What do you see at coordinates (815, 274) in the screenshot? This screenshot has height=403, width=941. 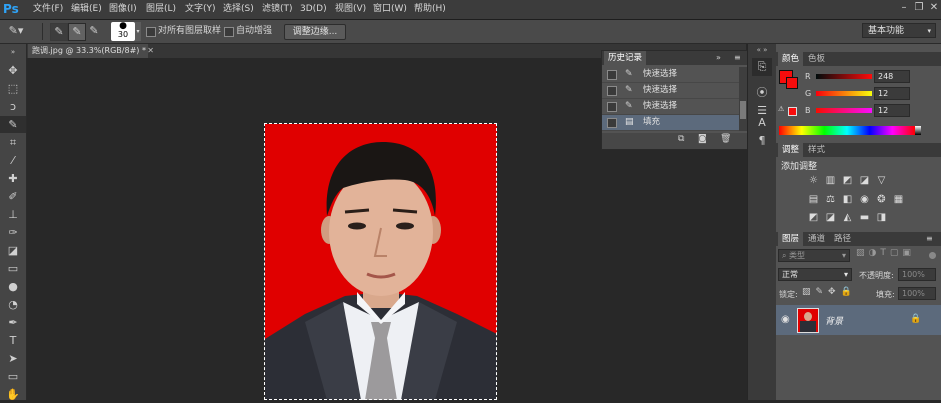 I see `blend-mode-select: 正常 ▾` at bounding box center [815, 274].